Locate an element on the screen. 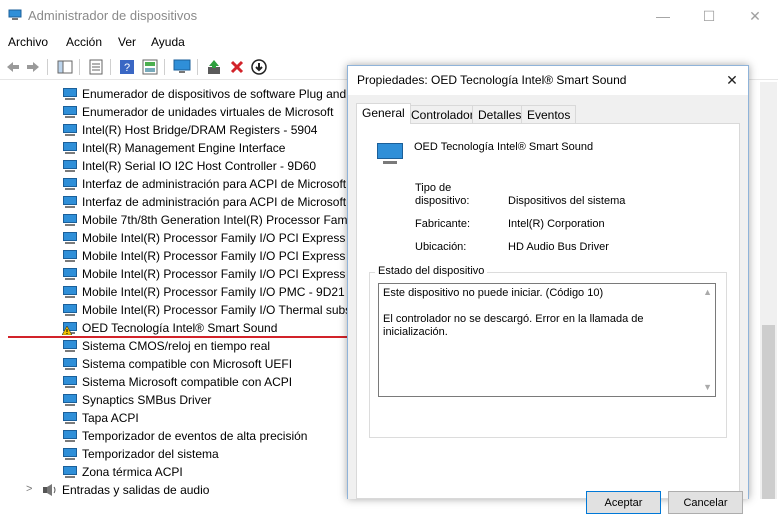  type-label-line1: Tipo de is located at coordinates (433, 188).